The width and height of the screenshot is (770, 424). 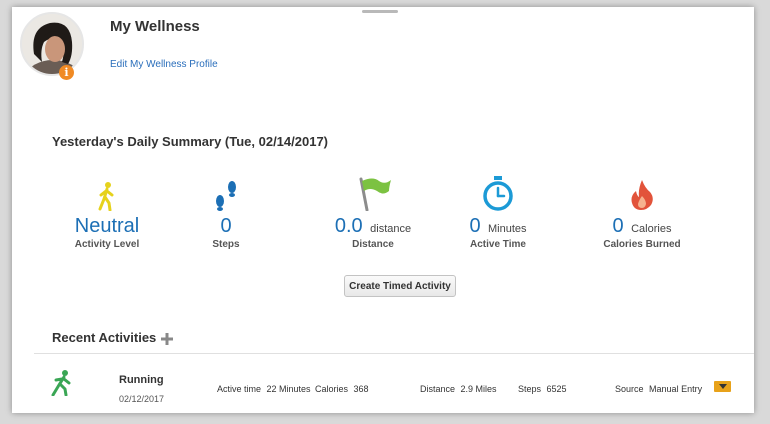 I want to click on calories-value: 368, so click(x=361, y=389).